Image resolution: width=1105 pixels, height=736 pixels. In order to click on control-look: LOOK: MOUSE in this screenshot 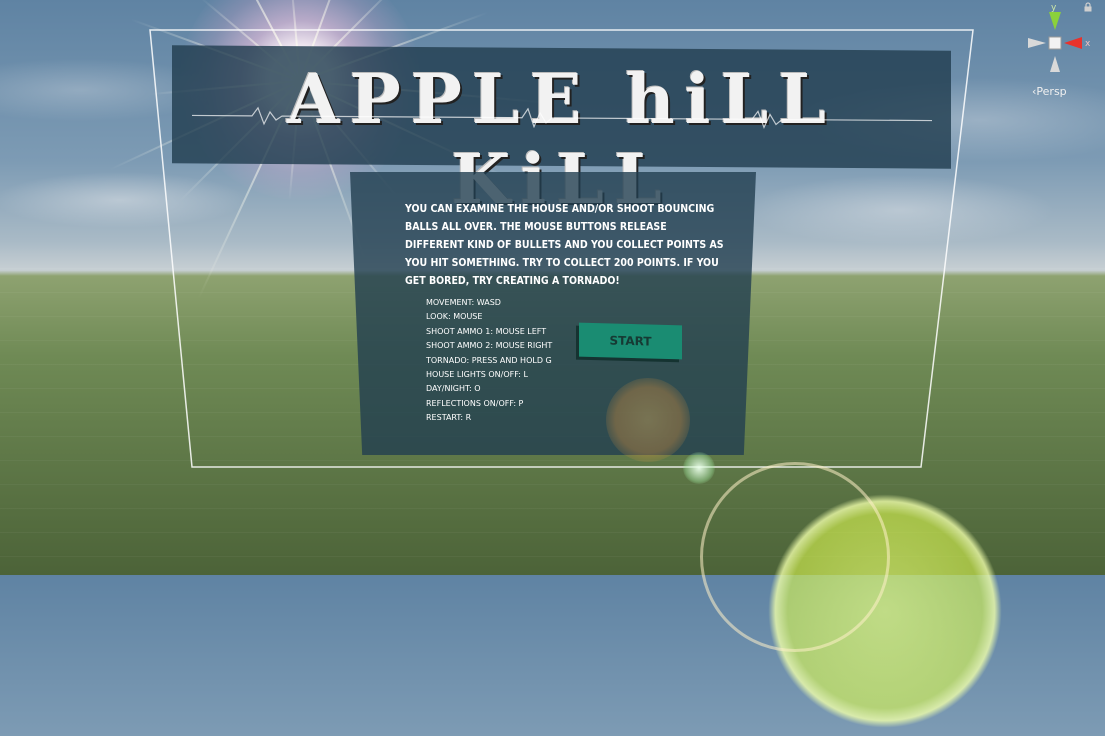, I will do `click(454, 317)`.